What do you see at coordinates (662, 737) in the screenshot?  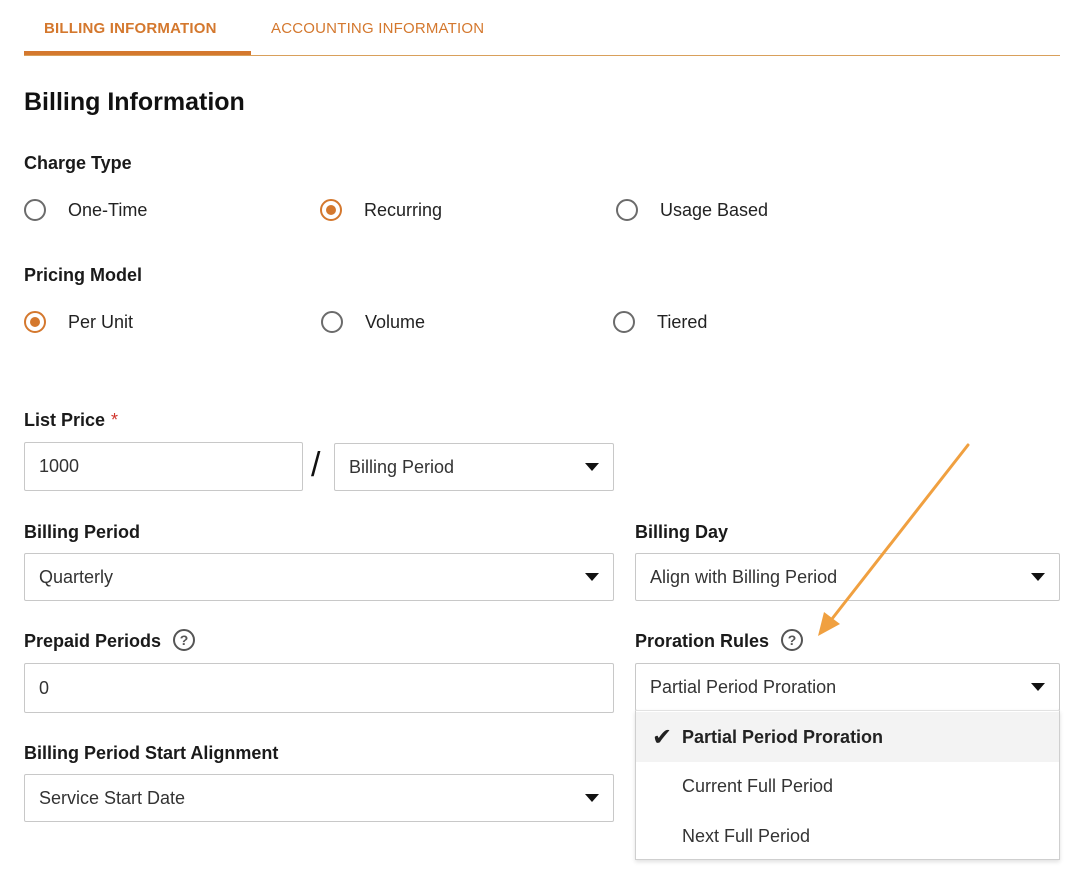 I see `checkmark-icon: ✔` at bounding box center [662, 737].